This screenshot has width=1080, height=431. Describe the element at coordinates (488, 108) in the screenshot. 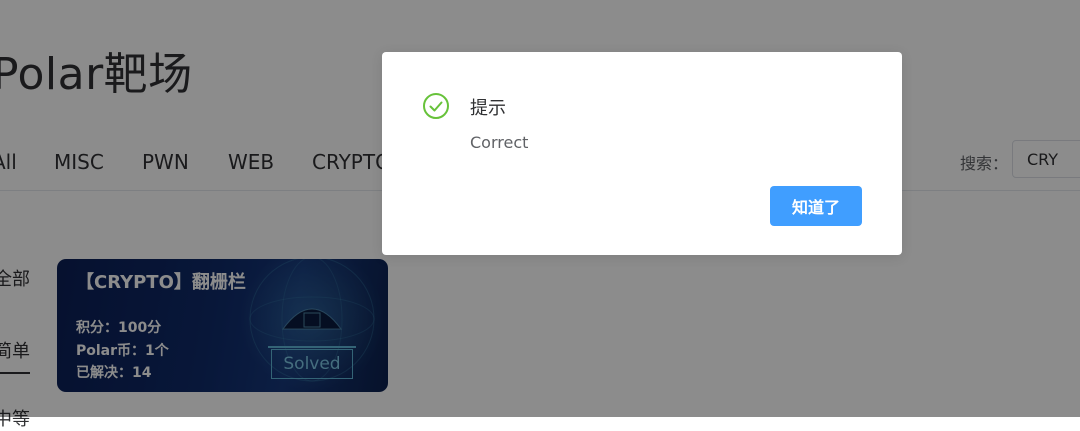

I see `dialog-title: 提示` at that location.